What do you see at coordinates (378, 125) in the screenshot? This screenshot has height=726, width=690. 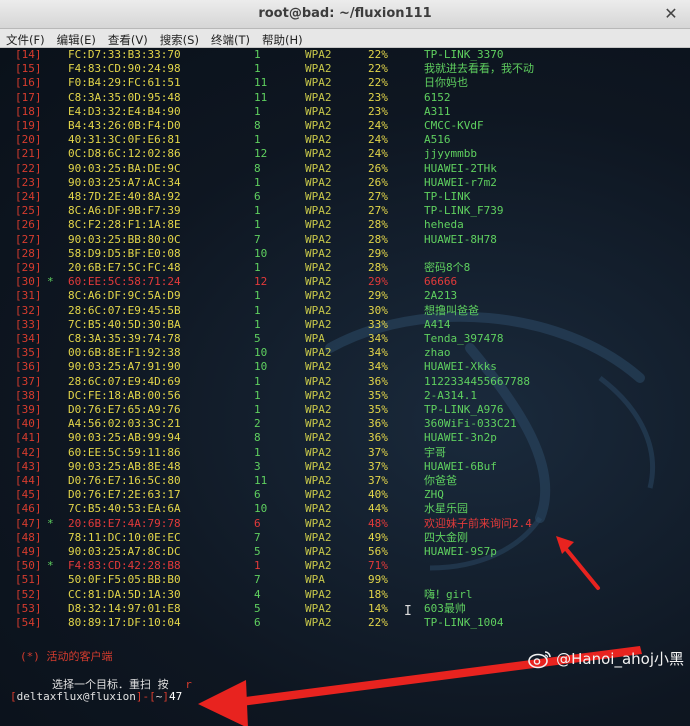 I see `signal-power: 24%` at bounding box center [378, 125].